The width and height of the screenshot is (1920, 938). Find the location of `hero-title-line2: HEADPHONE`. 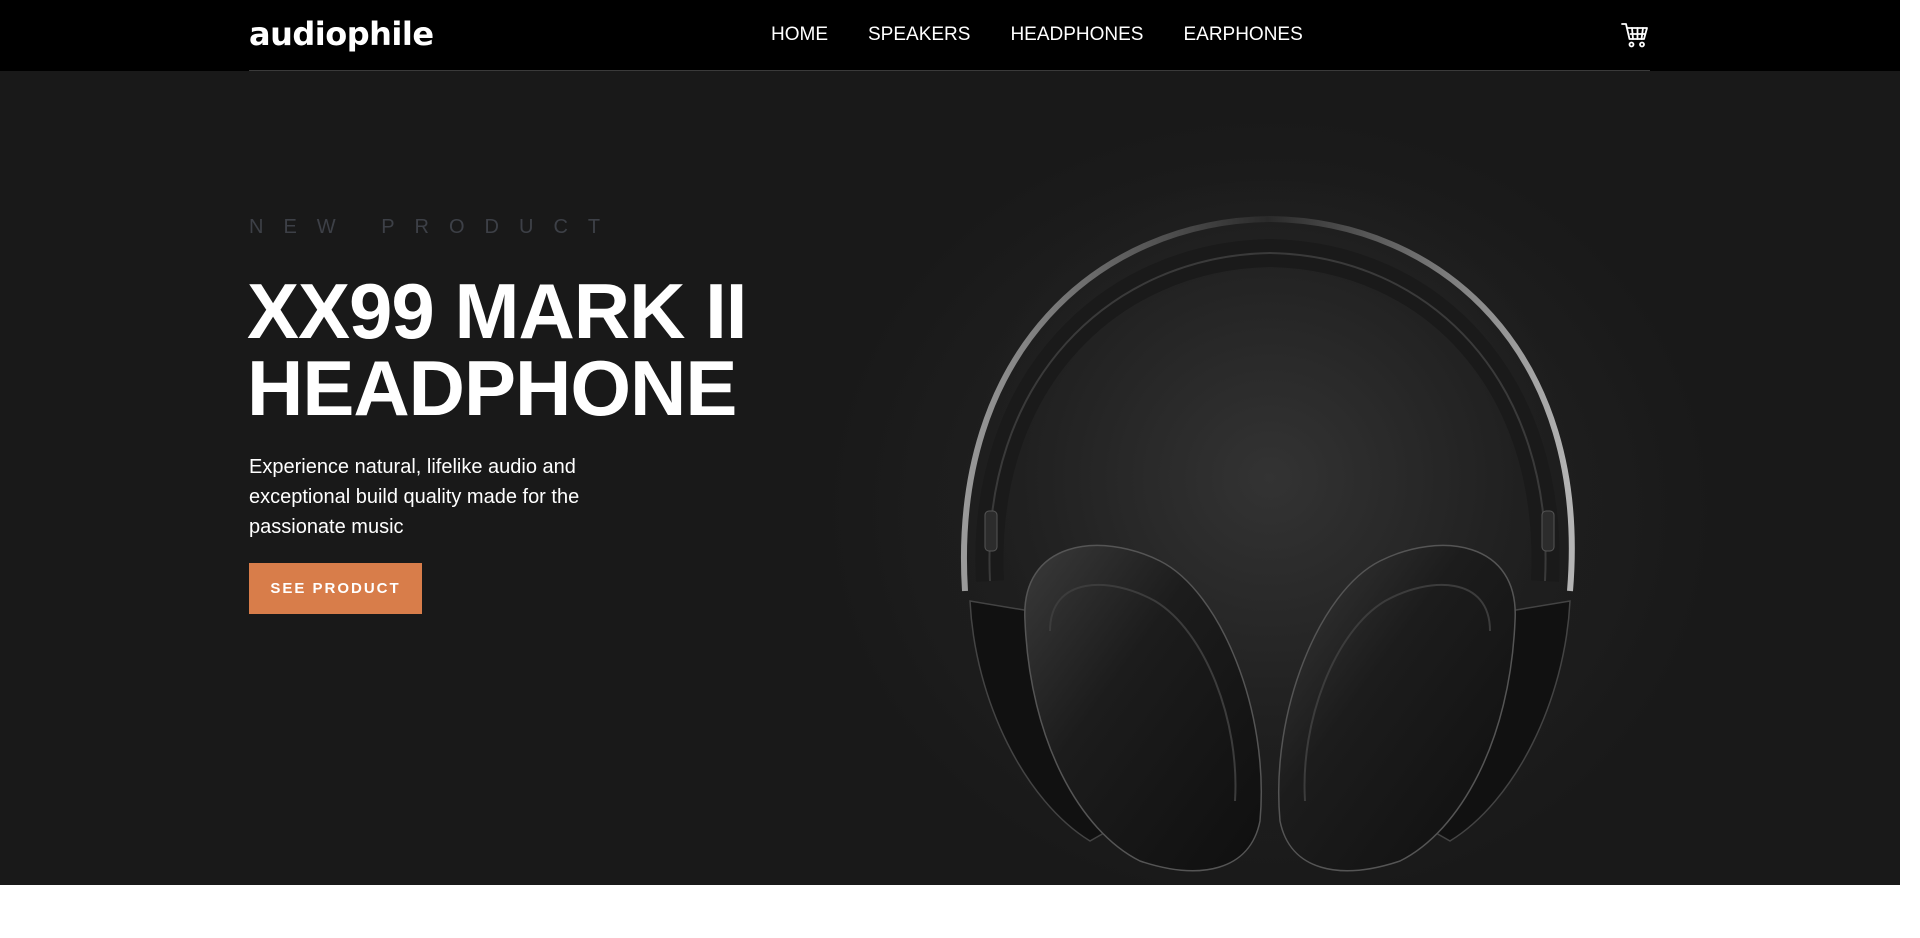

hero-title-line2: HEADPHONE is located at coordinates (492, 388).